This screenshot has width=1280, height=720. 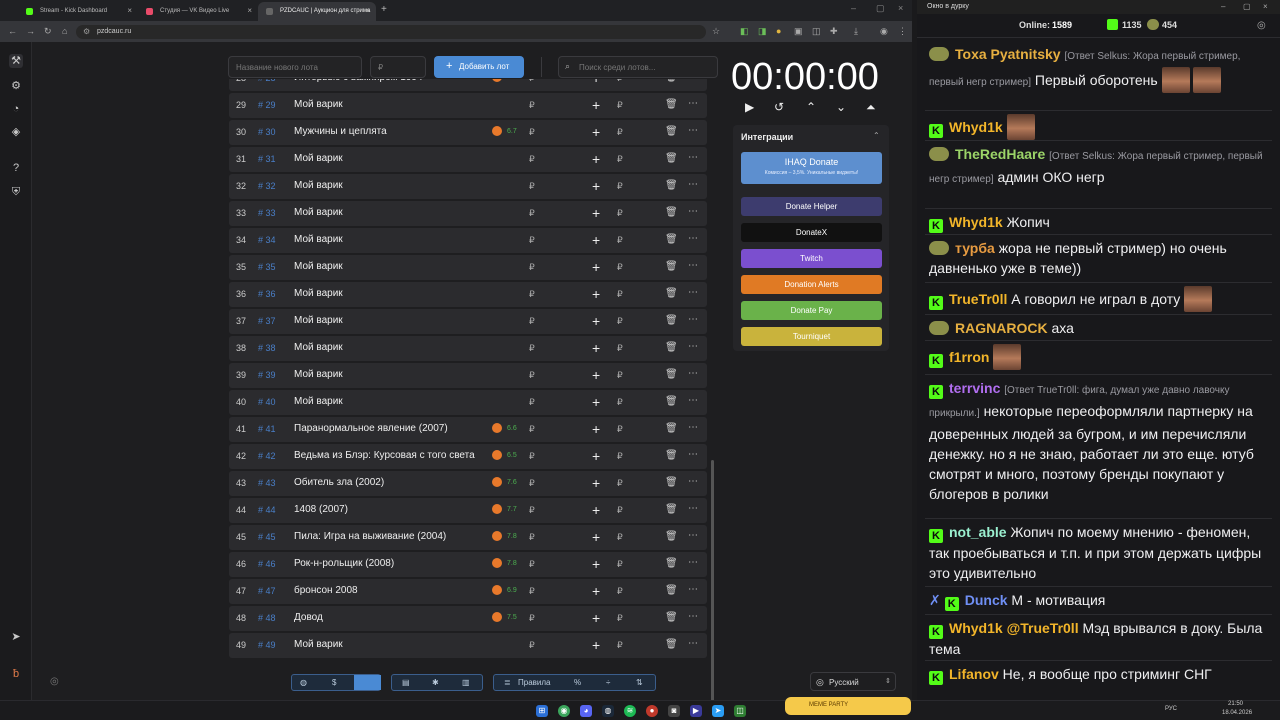 I want to click on chat-username: Whyd1k, so click(x=976, y=628).